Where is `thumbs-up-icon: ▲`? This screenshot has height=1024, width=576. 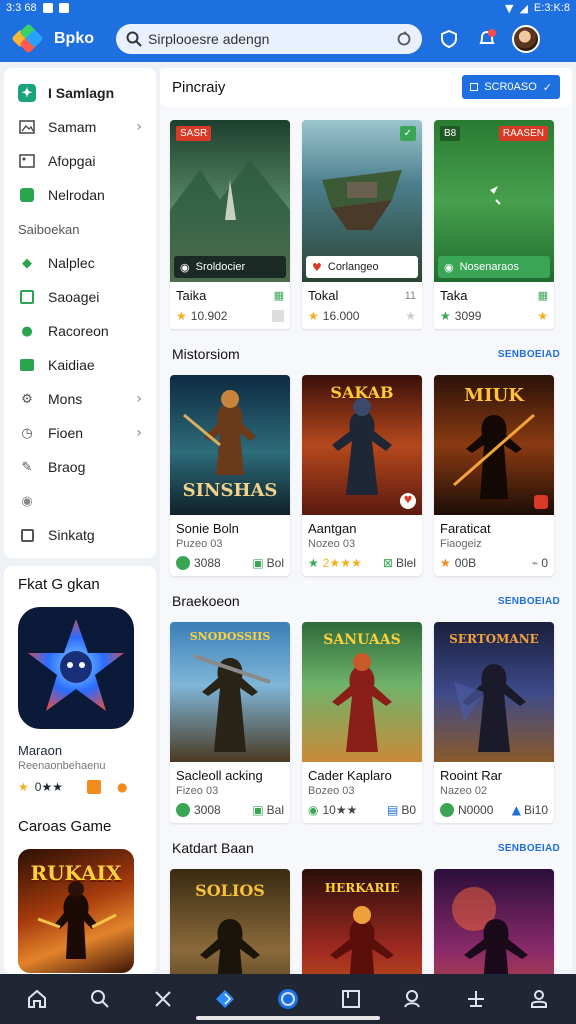
thumbs-up-icon: ▲ is located at coordinates (516, 810).